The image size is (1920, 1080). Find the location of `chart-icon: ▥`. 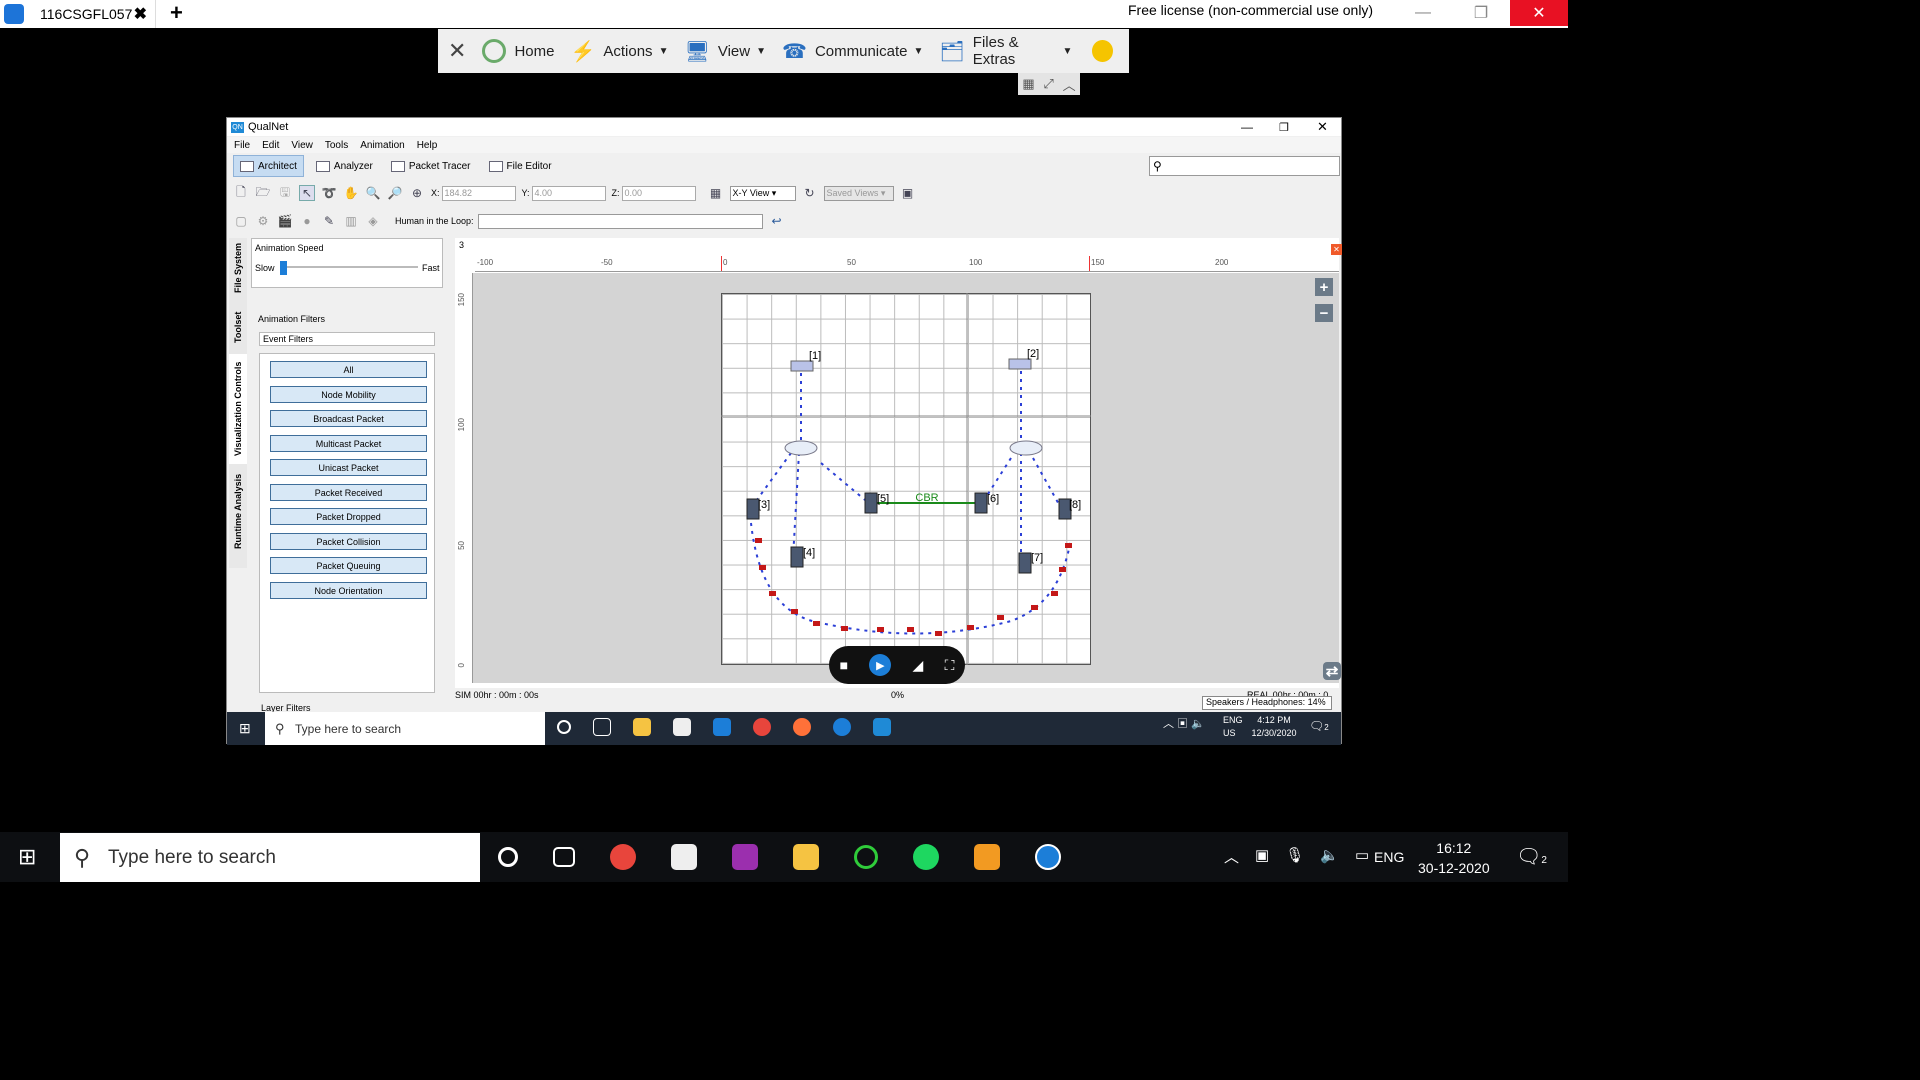

chart-icon: ▥ is located at coordinates (351, 221).